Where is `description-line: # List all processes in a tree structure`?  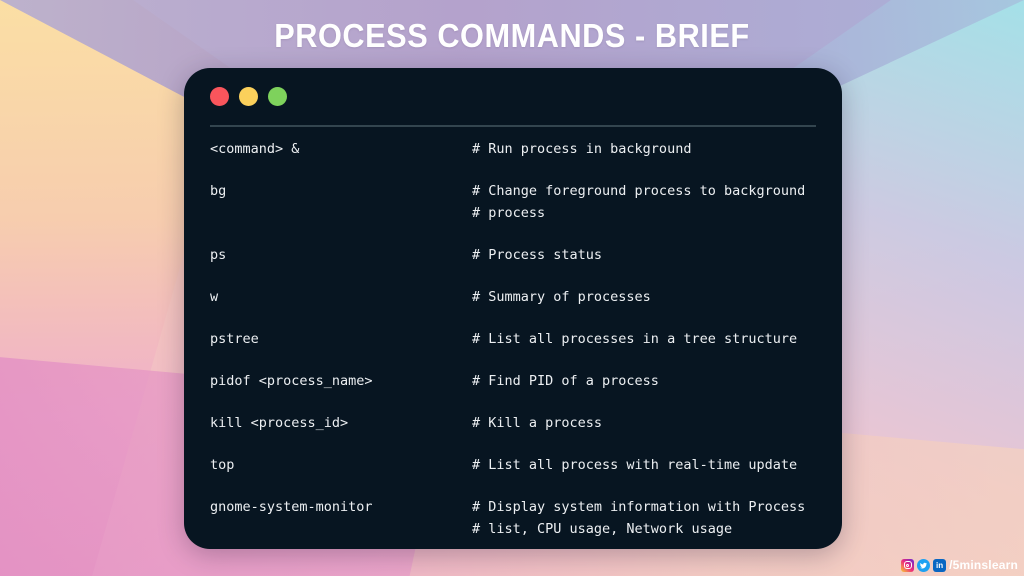 description-line: # List all processes in a tree structure is located at coordinates (635, 339).